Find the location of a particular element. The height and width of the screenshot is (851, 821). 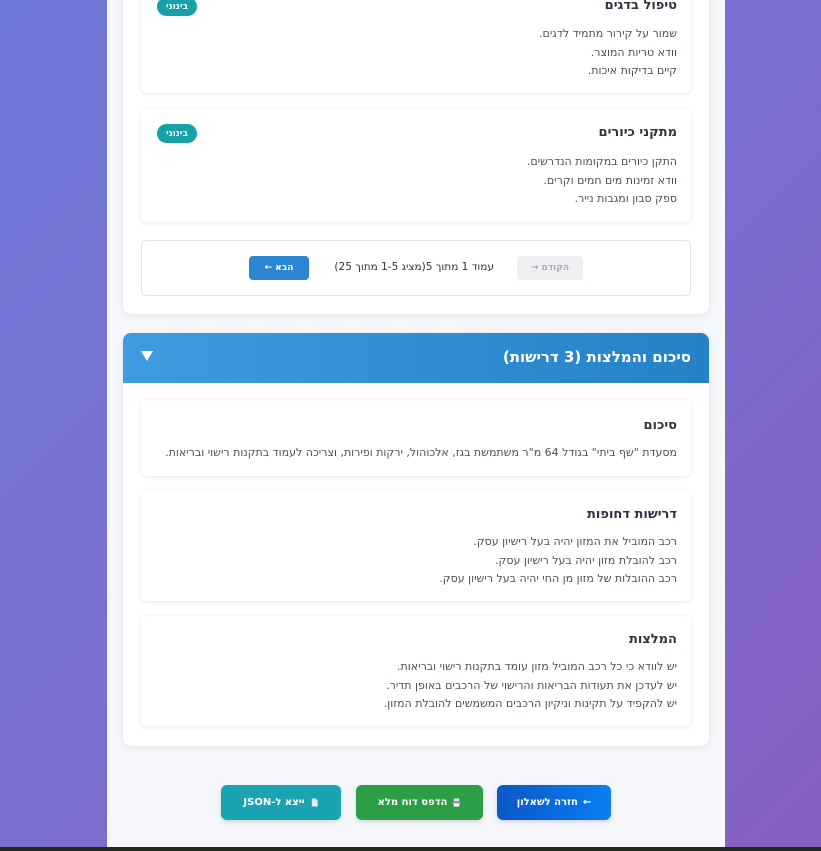

printer-icon is located at coordinates (456, 802).